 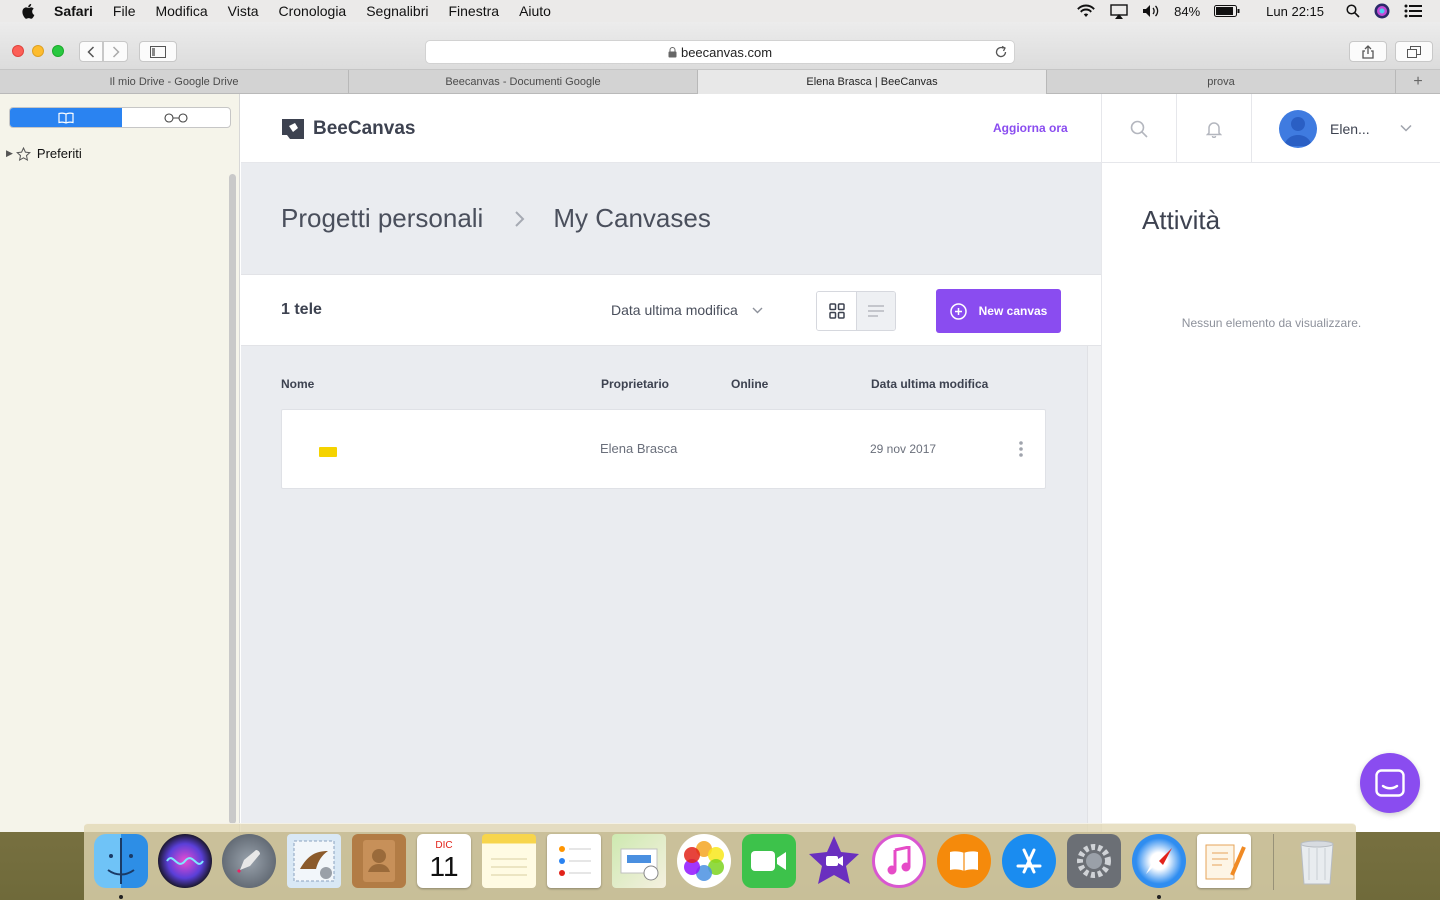 I want to click on volume-icon, so click(x=1151, y=11).